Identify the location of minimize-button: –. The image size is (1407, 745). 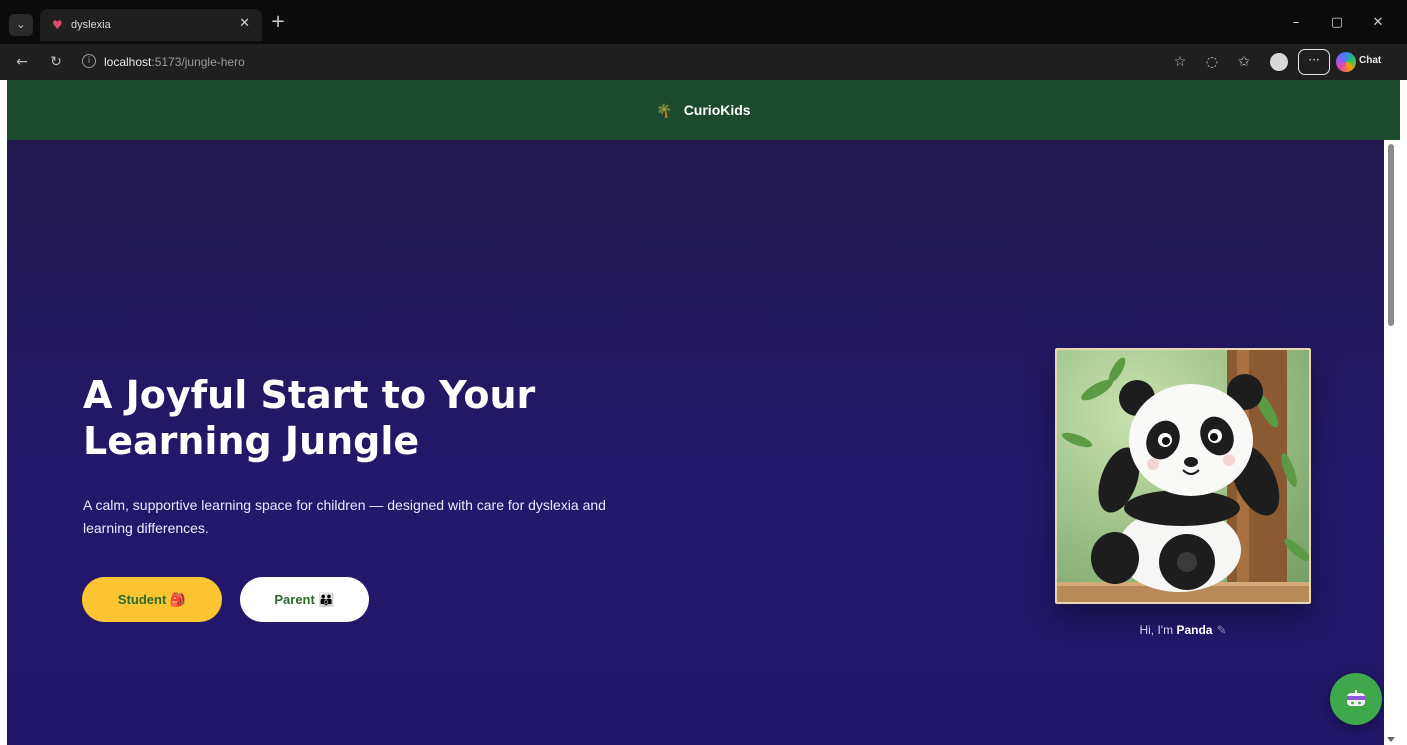
(1296, 23).